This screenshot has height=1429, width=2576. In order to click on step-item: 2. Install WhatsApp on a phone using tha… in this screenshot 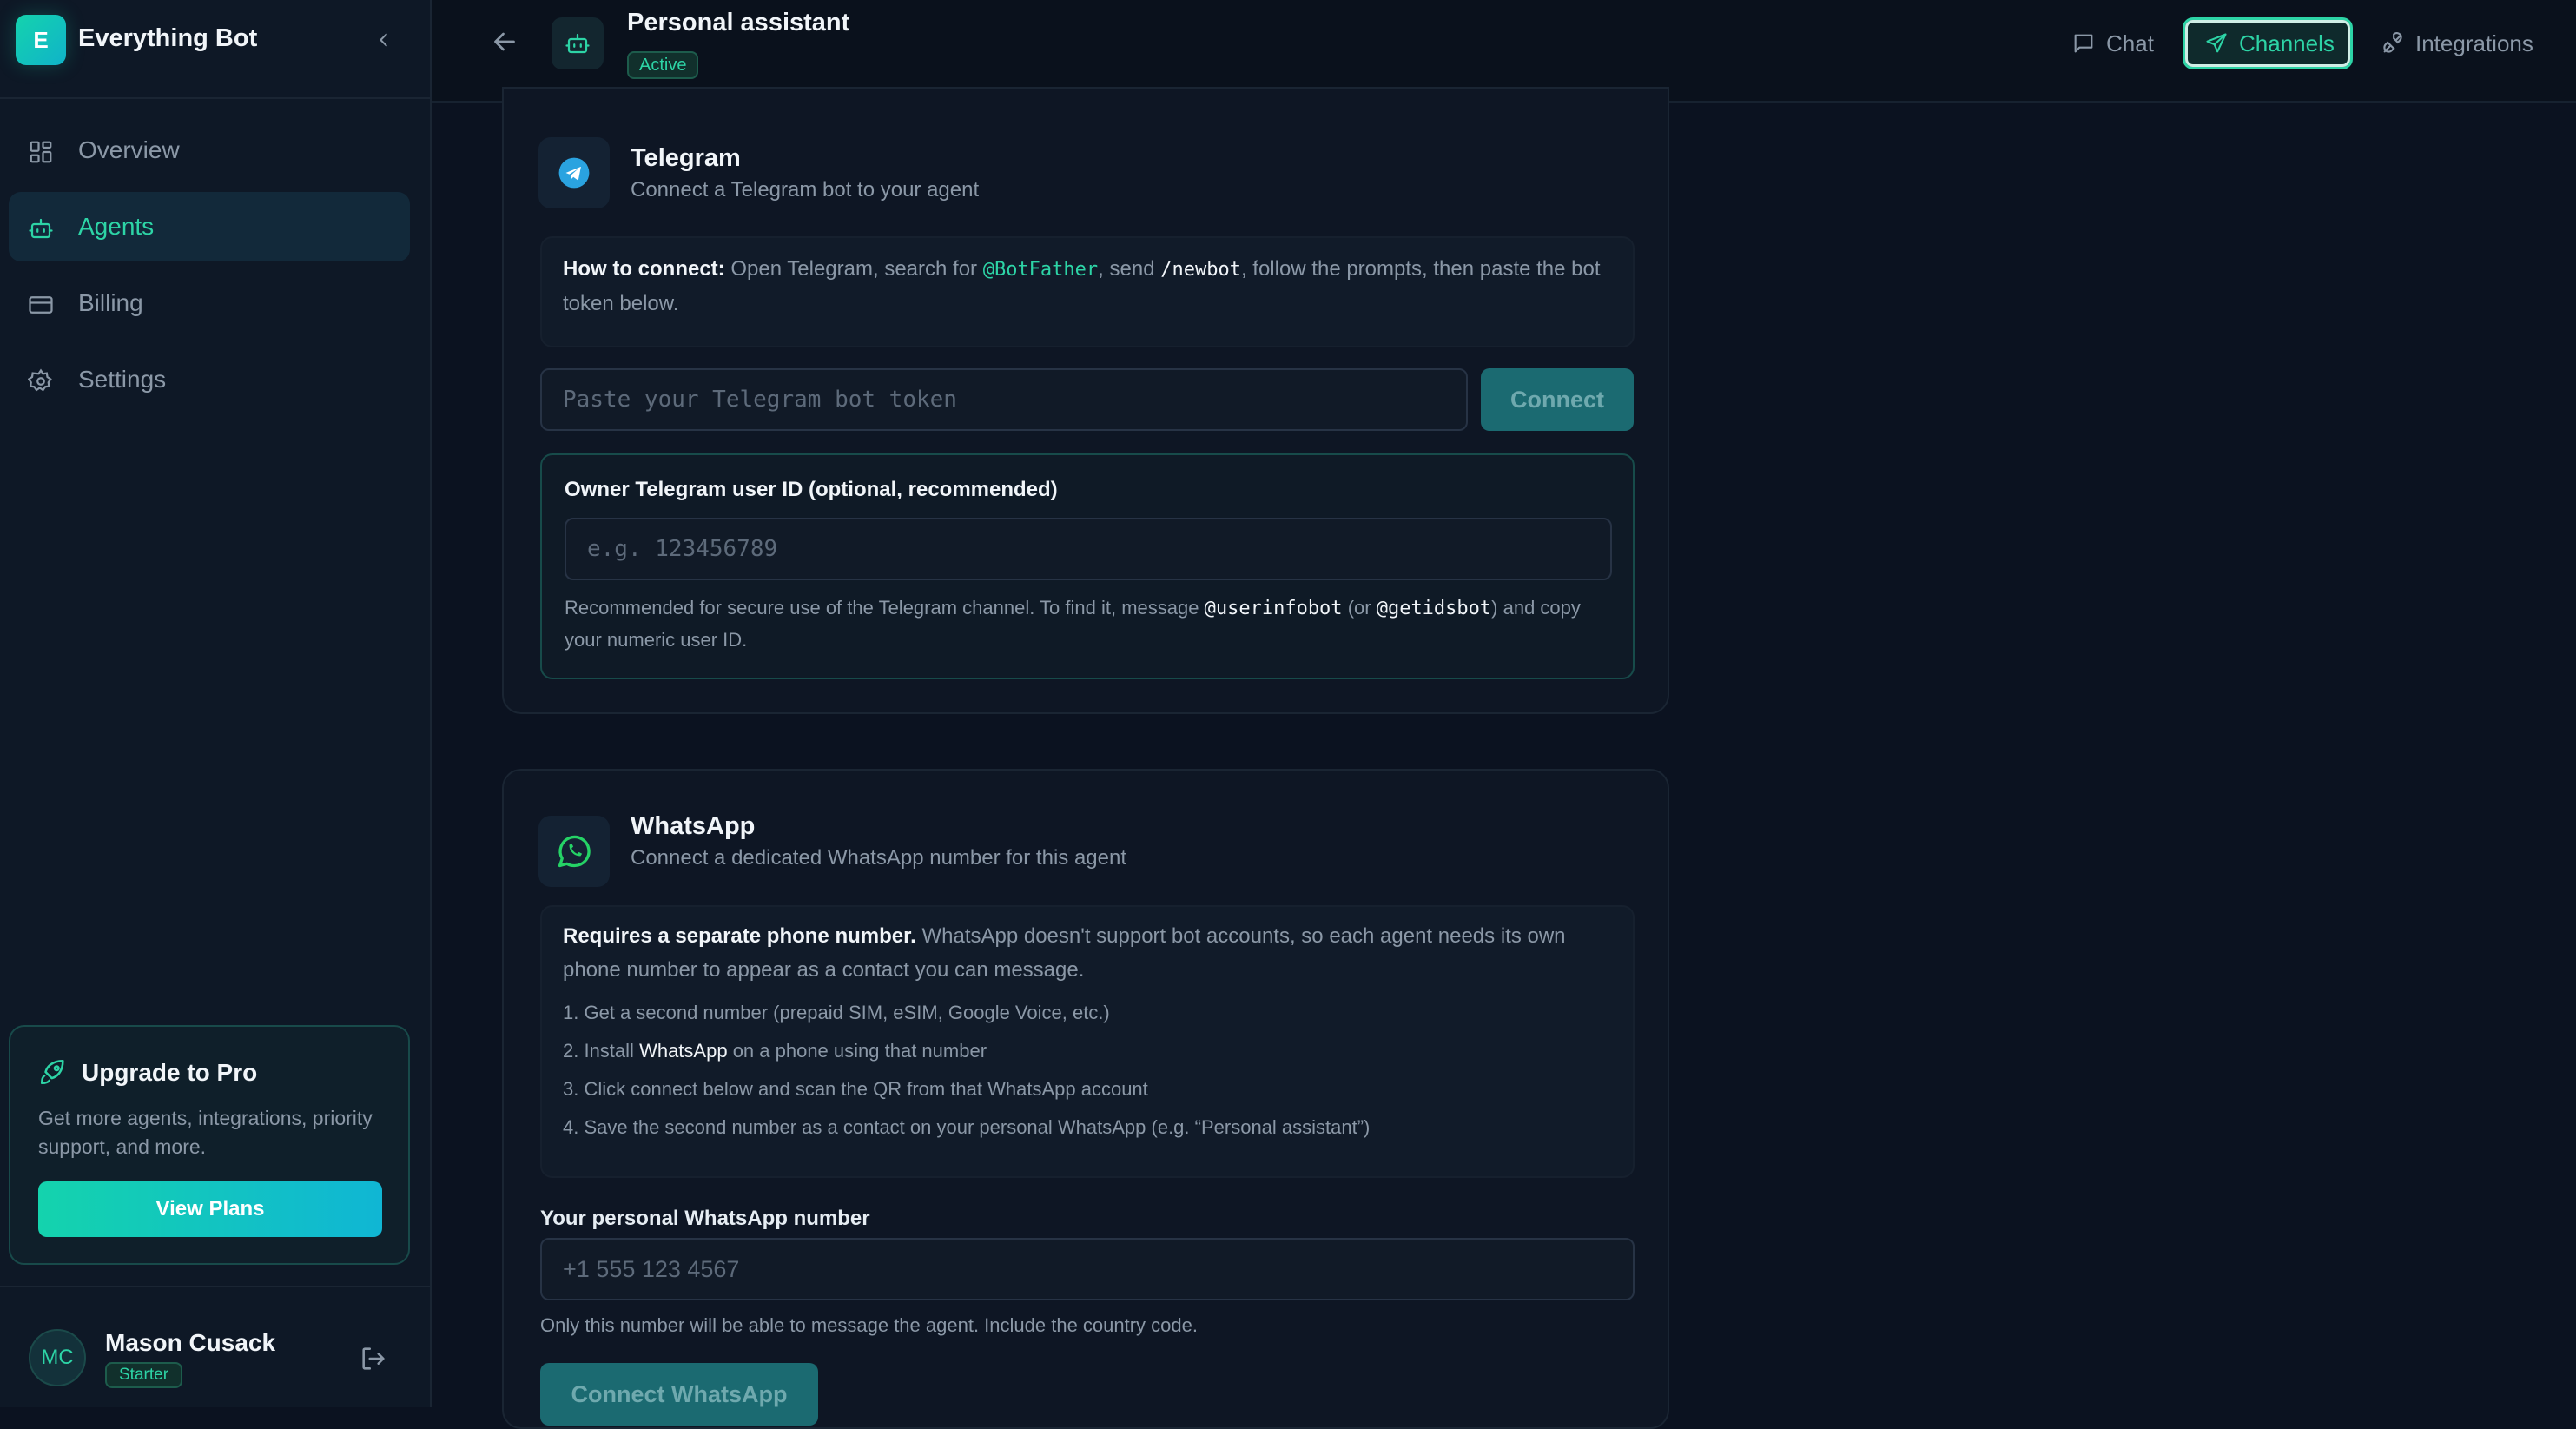, I will do `click(1087, 1051)`.